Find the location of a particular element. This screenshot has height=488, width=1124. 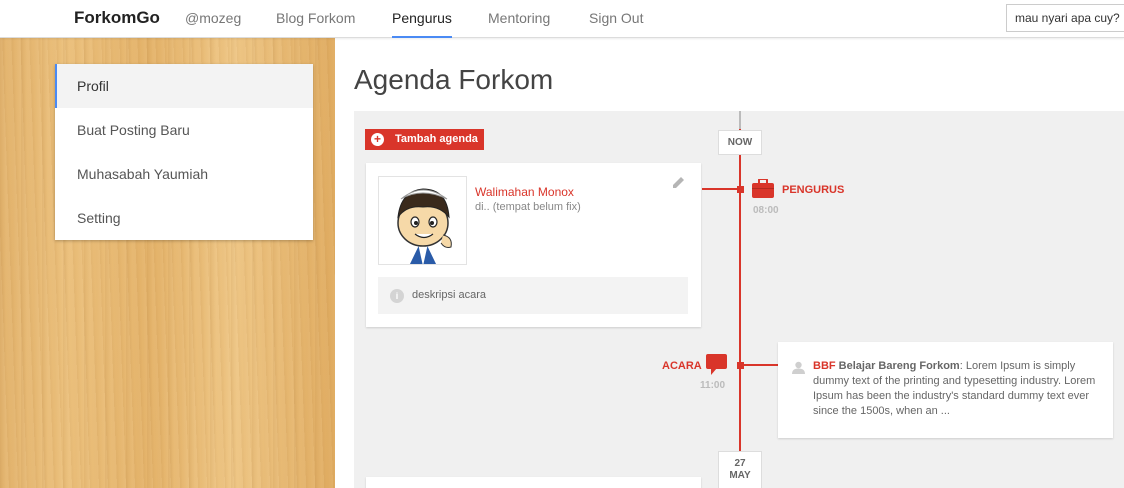

now-label: NOW is located at coordinates (740, 142).